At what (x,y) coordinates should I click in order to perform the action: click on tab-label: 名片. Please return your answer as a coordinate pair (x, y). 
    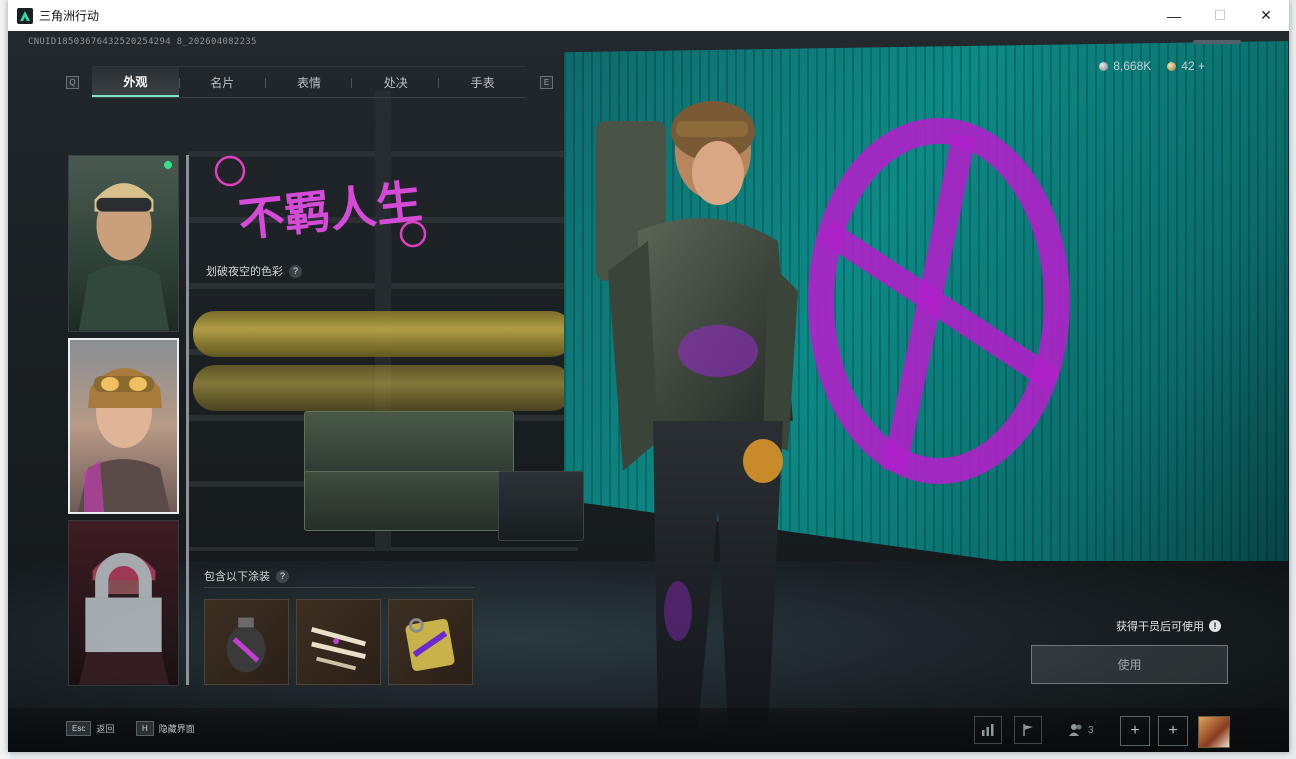
    Looking at the image, I should click on (222, 82).